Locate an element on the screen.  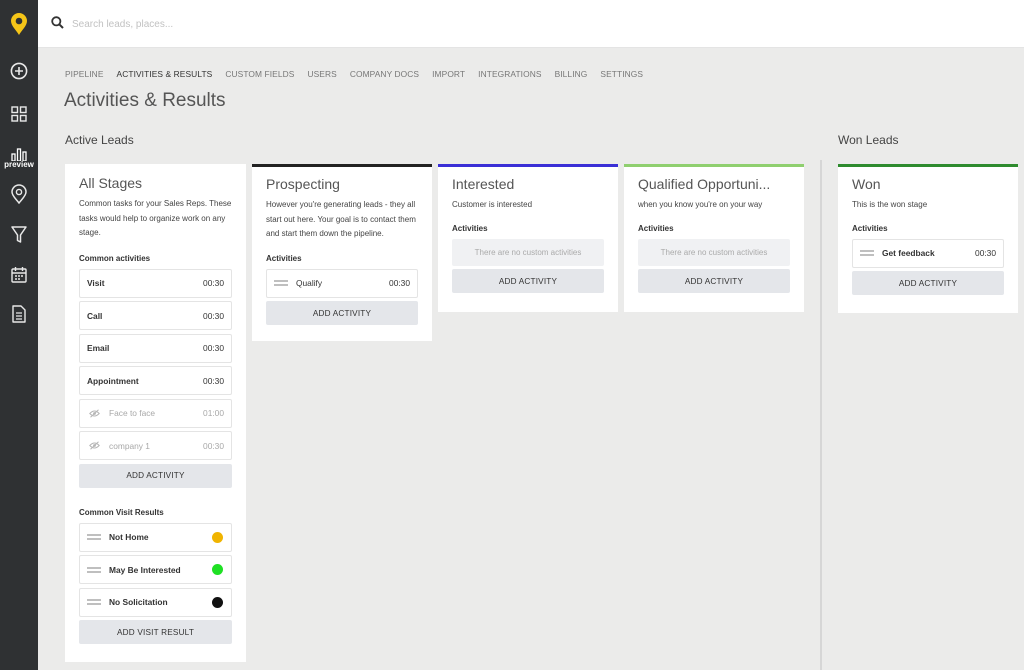
card-description: Customer is interested is located at coordinates (492, 204).